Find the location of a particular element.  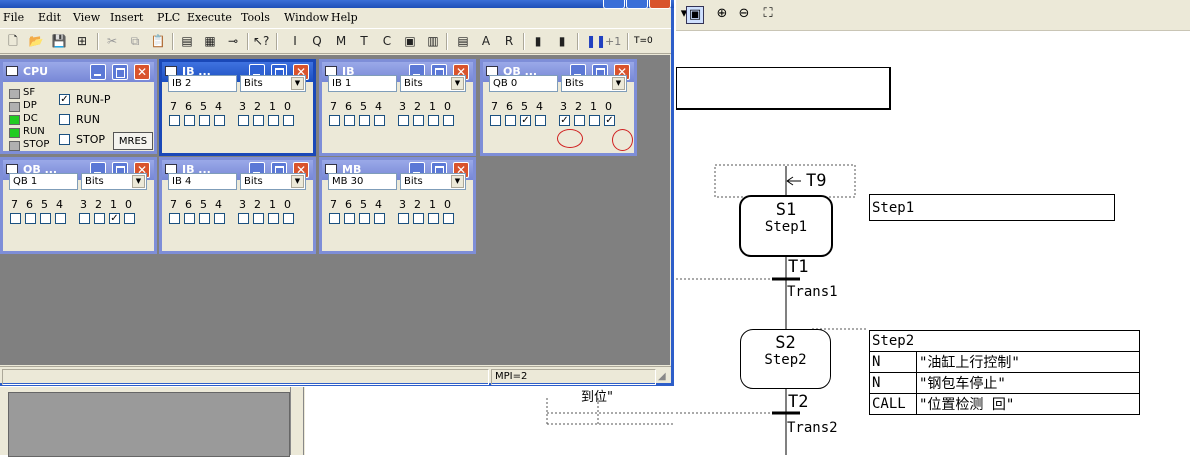

help-pointer-icon: ↖? is located at coordinates (261, 41).